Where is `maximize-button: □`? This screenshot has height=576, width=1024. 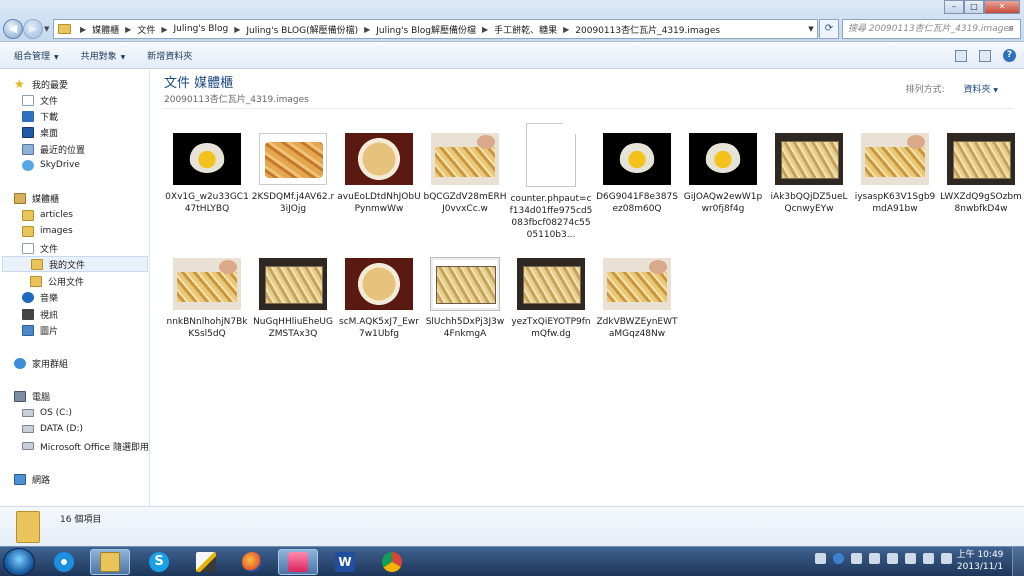
maximize-button: □ is located at coordinates (974, 7).